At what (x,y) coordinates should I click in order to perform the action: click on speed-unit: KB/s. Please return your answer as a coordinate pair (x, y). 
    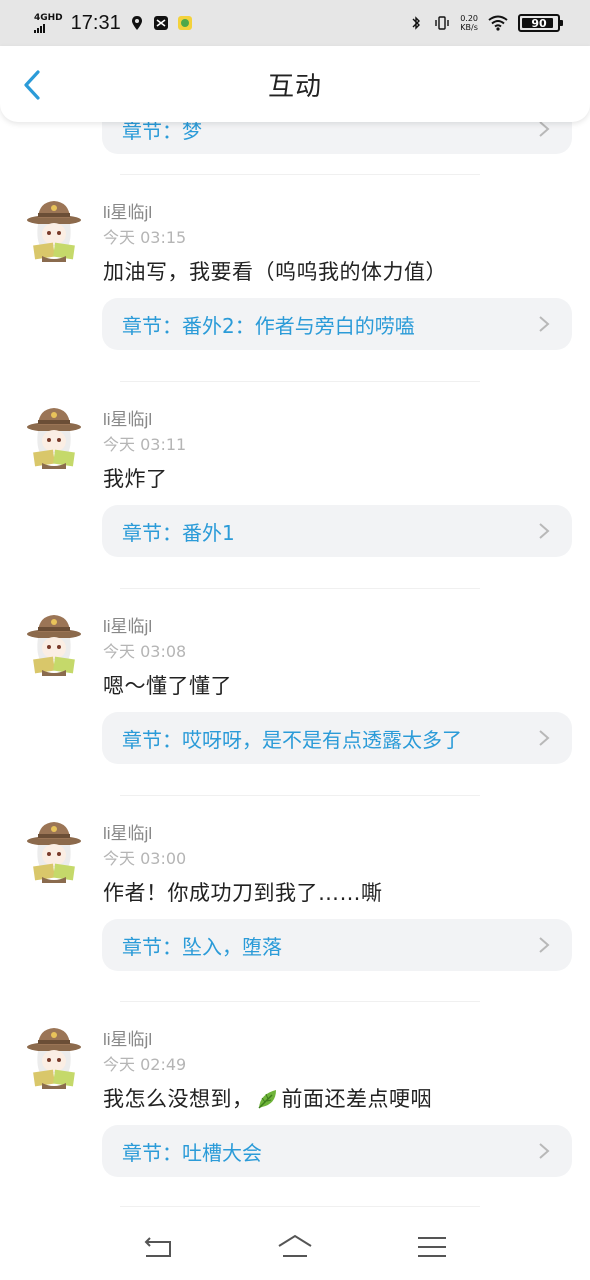
    Looking at the image, I should click on (469, 27).